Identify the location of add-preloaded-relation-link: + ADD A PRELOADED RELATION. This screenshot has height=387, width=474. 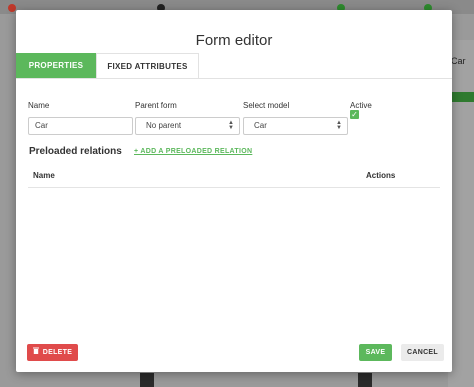
(193, 151).